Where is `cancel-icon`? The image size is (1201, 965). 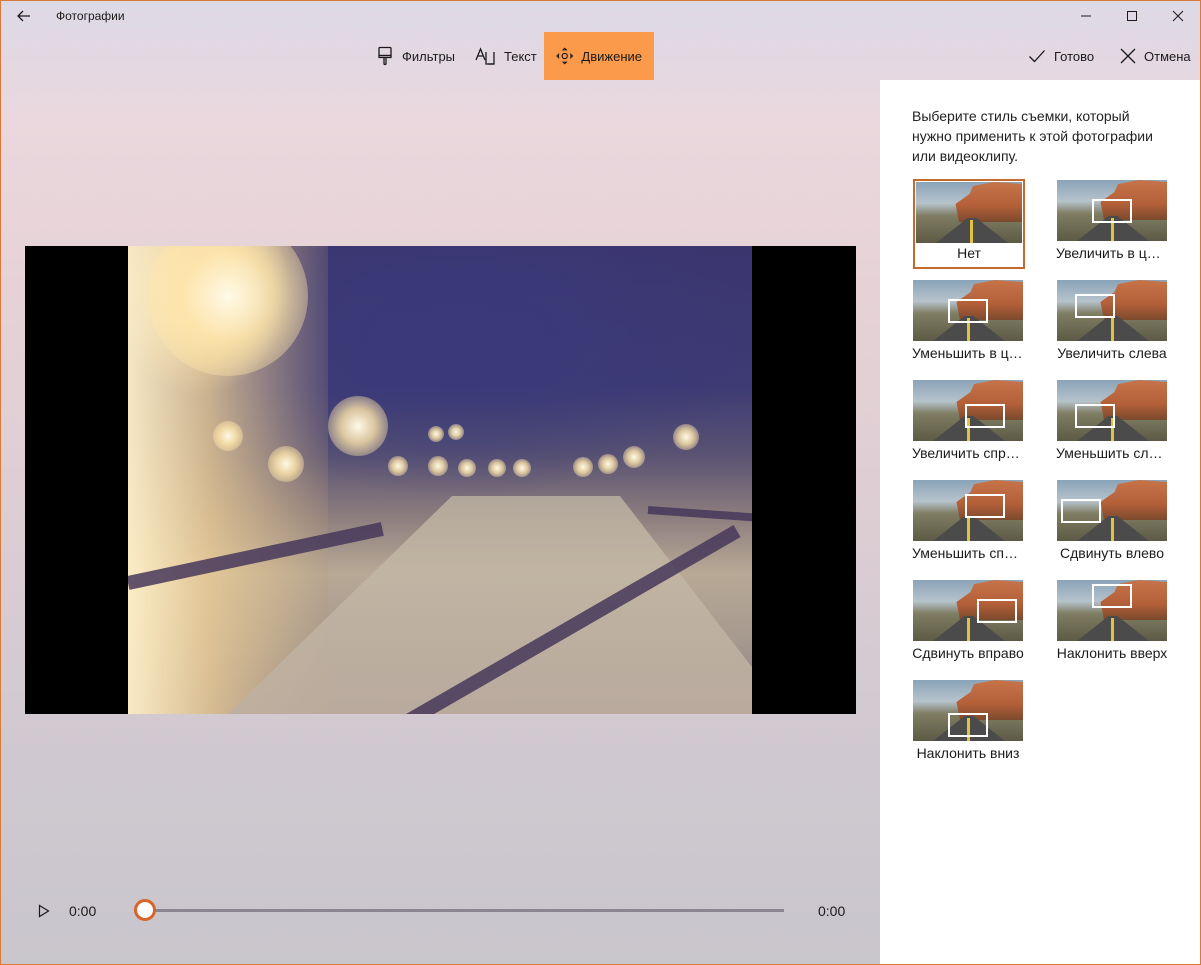 cancel-icon is located at coordinates (1128, 56).